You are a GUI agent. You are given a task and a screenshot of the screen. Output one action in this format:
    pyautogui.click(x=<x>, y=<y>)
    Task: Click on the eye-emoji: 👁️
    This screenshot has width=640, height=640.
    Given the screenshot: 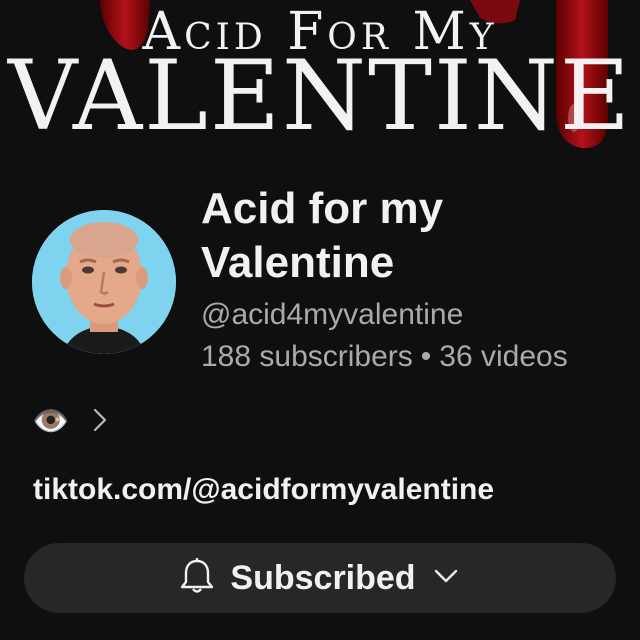 What is the action you would take?
    pyautogui.click(x=51, y=421)
    